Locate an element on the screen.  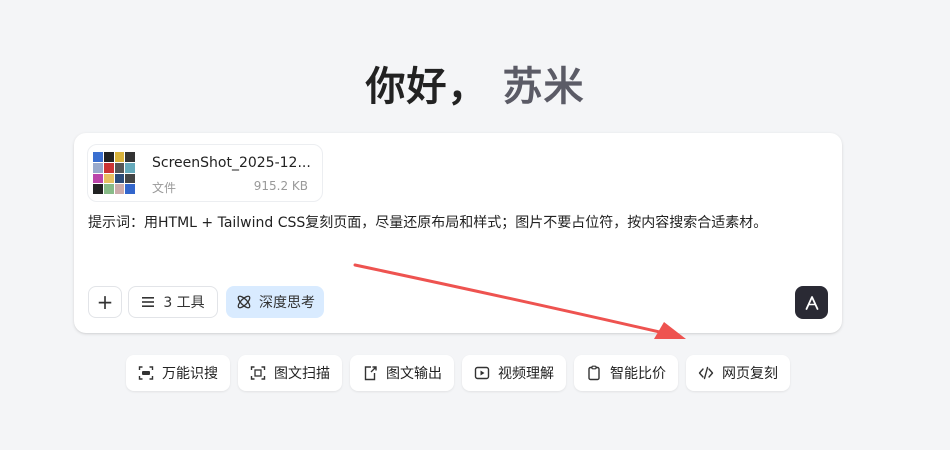
code-icon is located at coordinates (706, 373).